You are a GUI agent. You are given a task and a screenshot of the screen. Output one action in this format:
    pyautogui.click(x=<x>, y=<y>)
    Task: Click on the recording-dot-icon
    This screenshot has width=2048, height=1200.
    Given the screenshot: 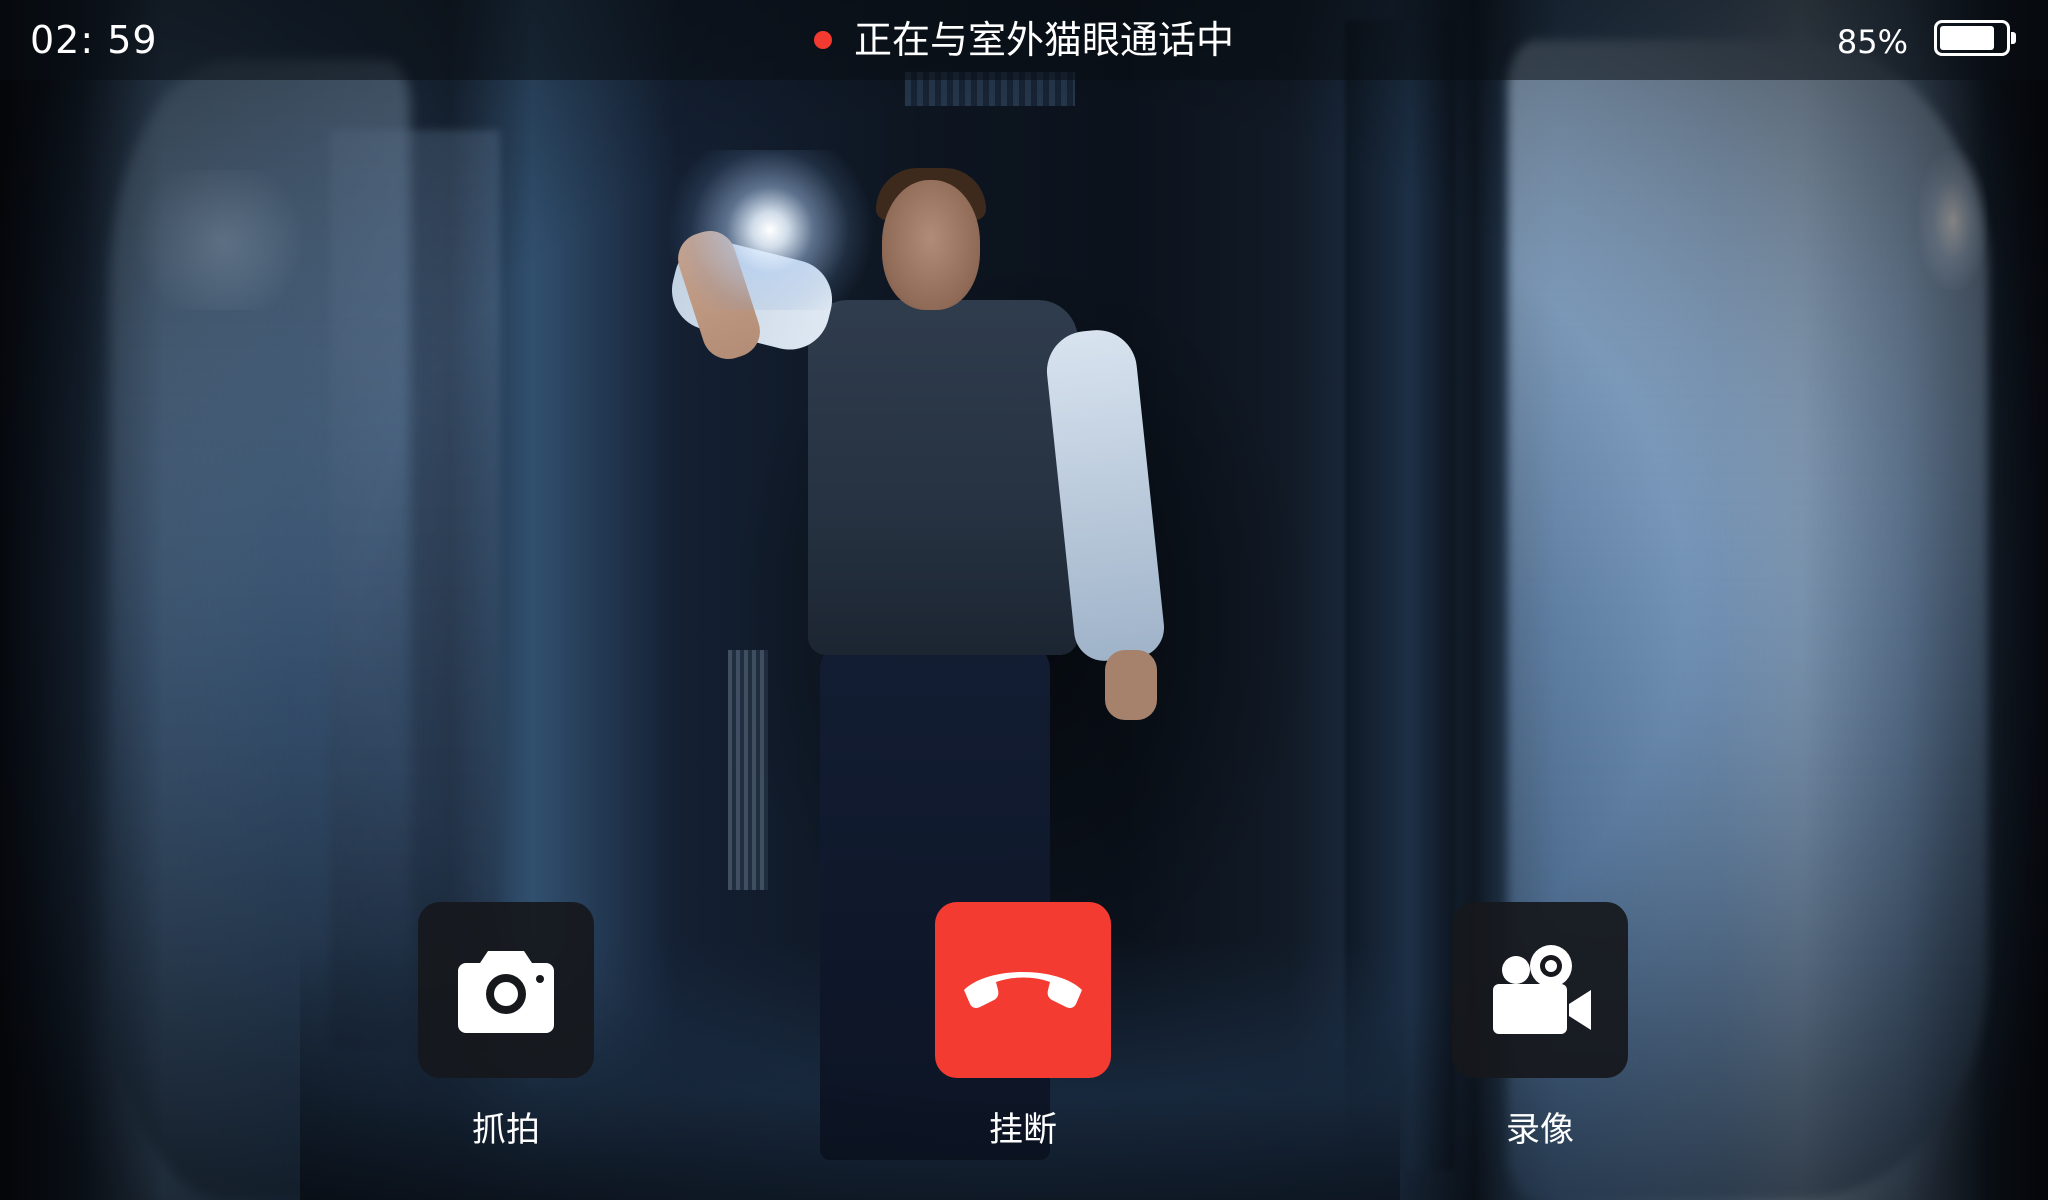 What is the action you would take?
    pyautogui.click(x=822, y=39)
    